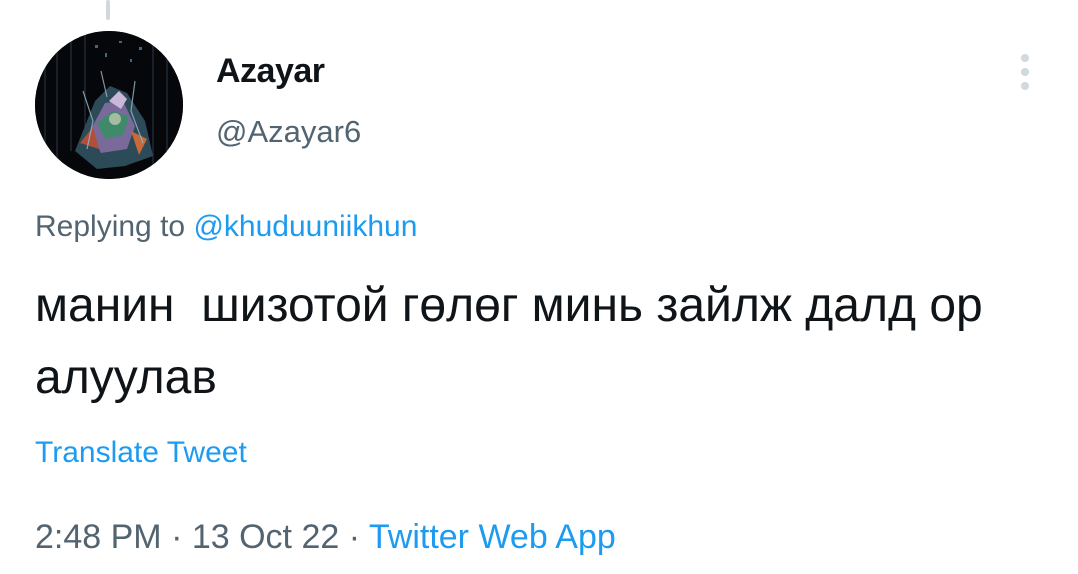  I want to click on tweet-date: 13 Oct 22, so click(265, 537).